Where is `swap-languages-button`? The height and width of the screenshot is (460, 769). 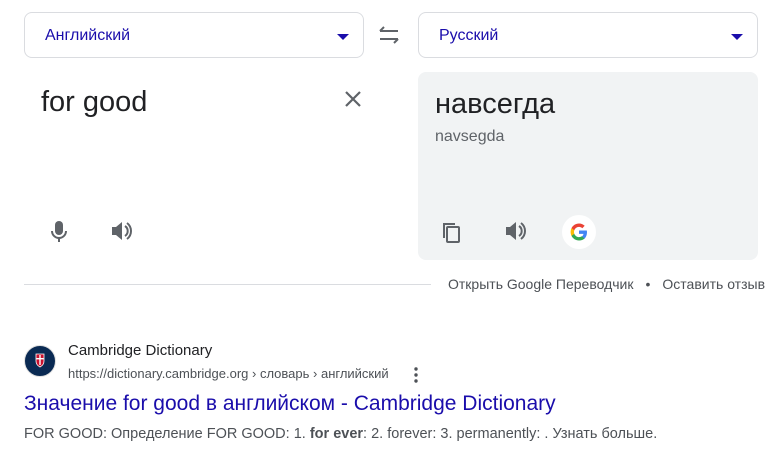
swap-languages-button is located at coordinates (389, 35).